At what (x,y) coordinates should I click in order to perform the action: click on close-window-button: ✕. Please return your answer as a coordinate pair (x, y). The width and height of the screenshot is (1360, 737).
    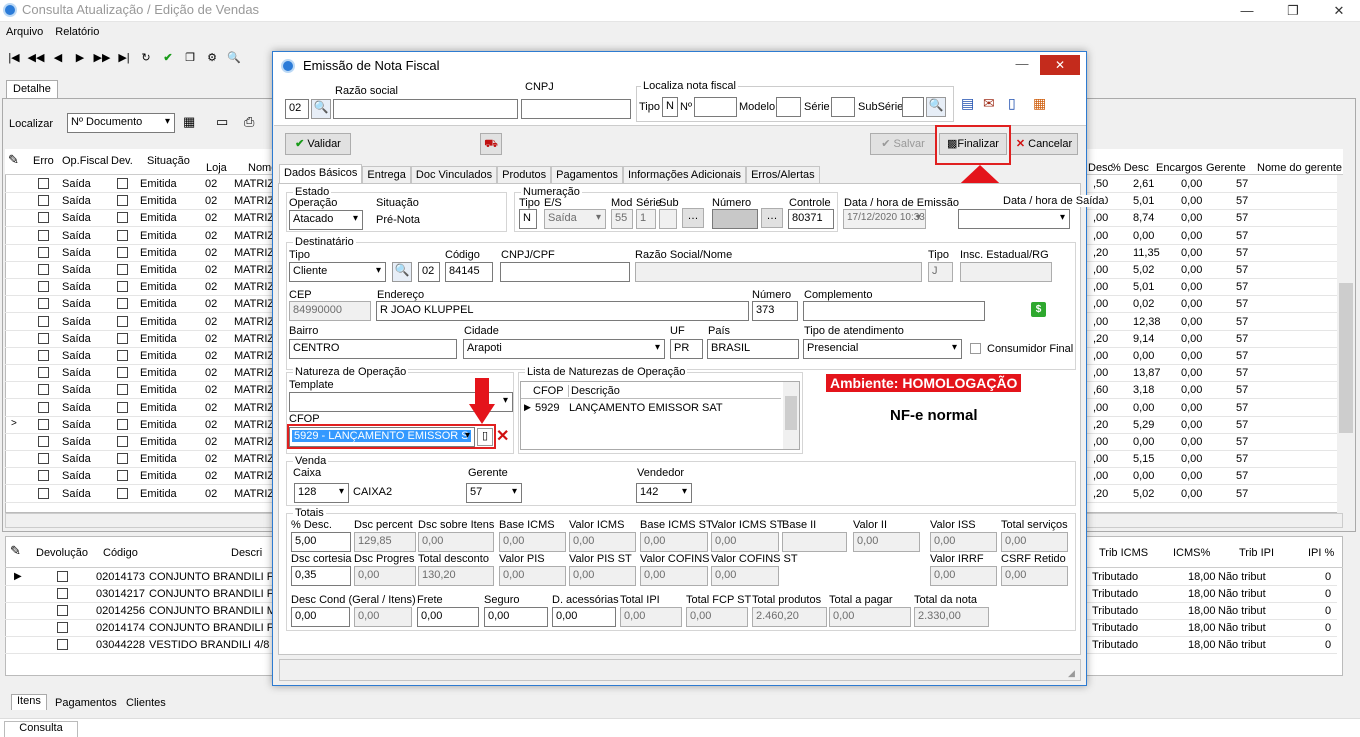
    Looking at the image, I should click on (1338, 11).